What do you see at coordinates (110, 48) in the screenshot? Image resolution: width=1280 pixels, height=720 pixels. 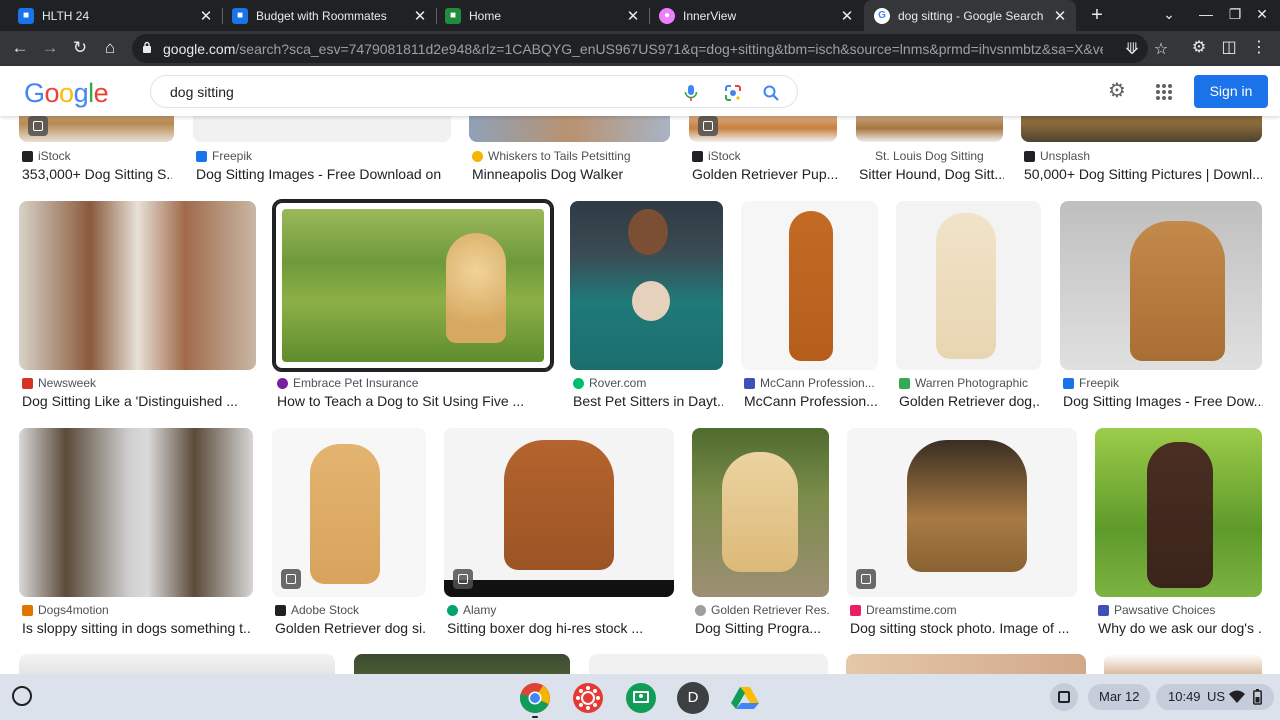 I see `home-icon: ⌂` at bounding box center [110, 48].